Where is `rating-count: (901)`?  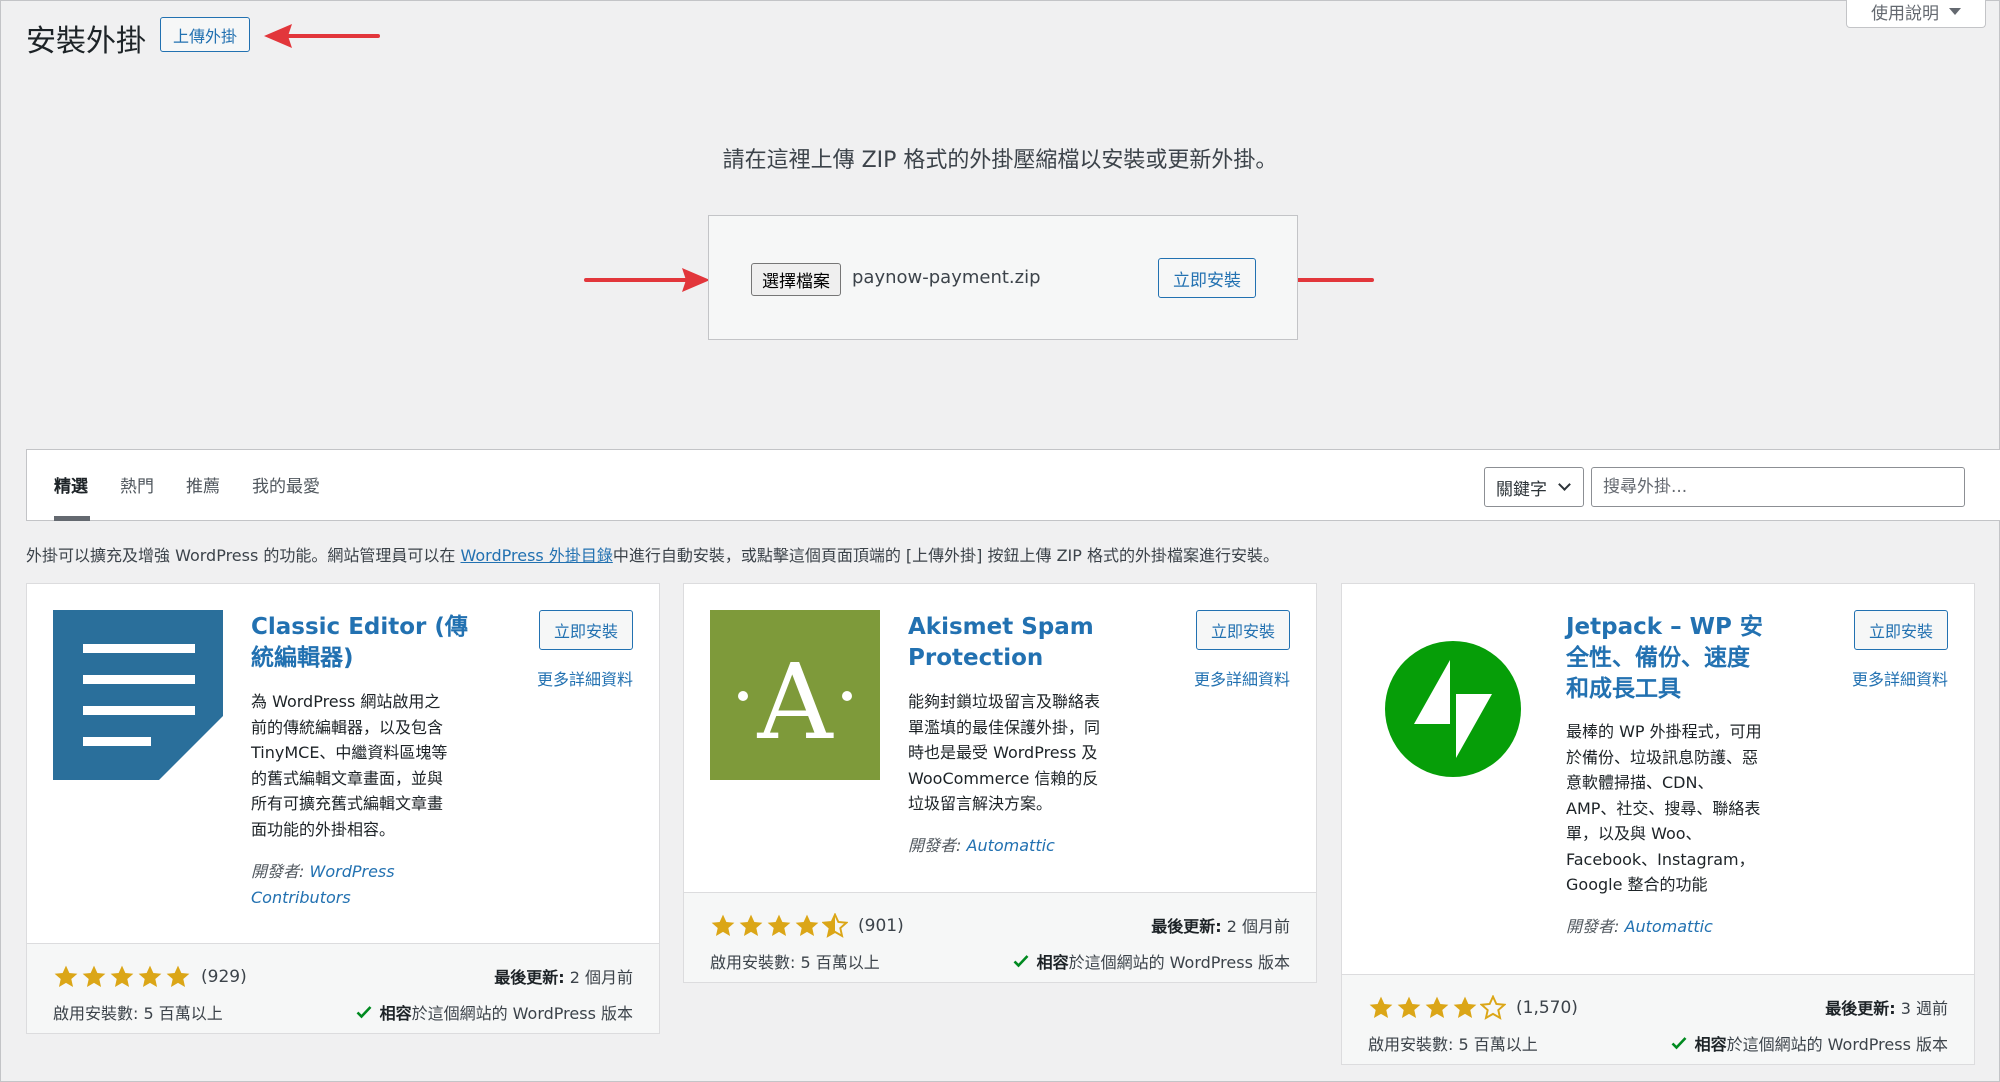
rating-count: (901) is located at coordinates (881, 926).